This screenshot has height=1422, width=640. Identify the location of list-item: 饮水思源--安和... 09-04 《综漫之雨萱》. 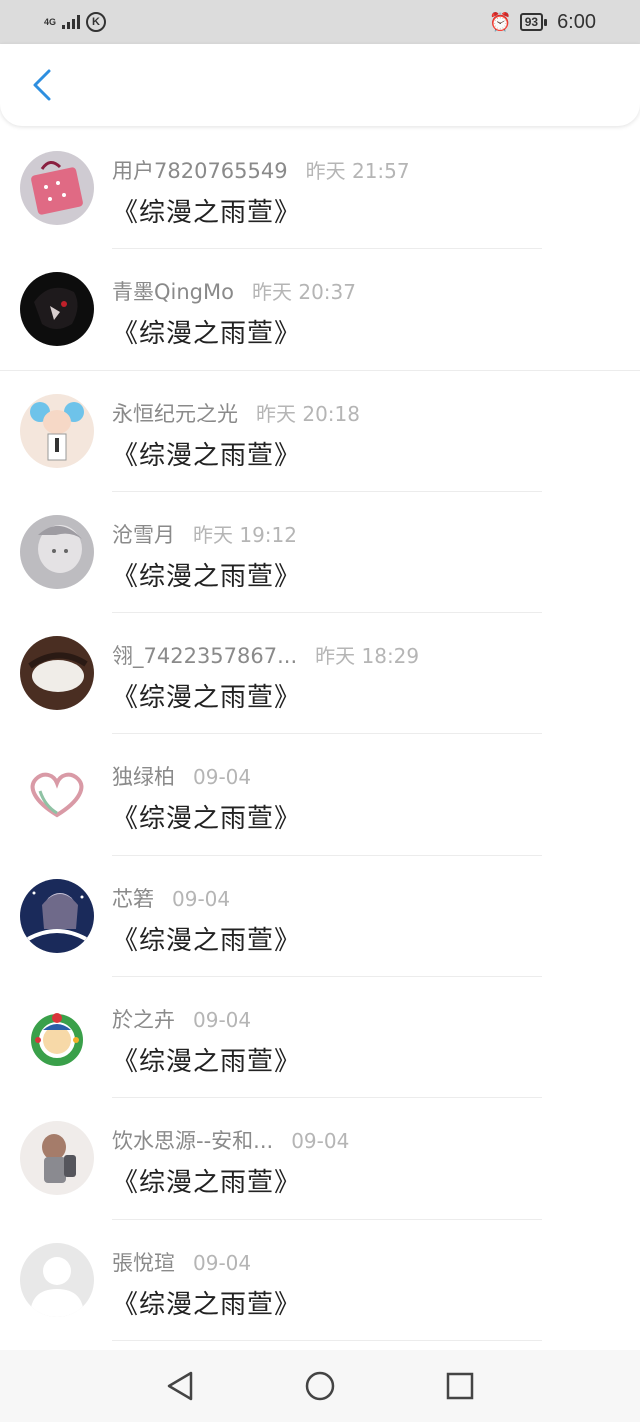
(320, 1159).